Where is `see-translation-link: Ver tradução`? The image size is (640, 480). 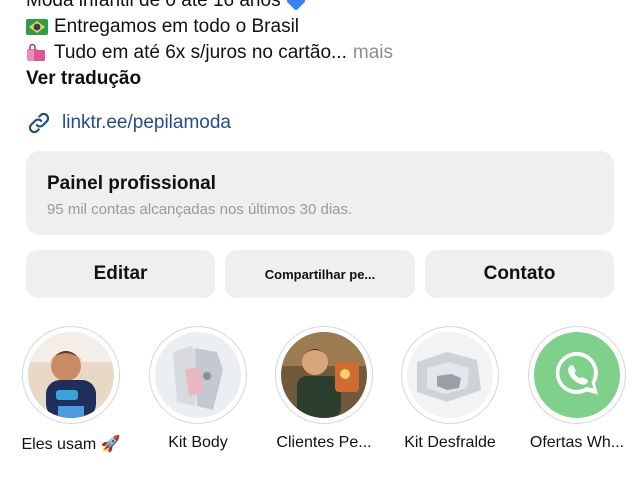
see-translation-link: Ver tradução is located at coordinates (326, 79).